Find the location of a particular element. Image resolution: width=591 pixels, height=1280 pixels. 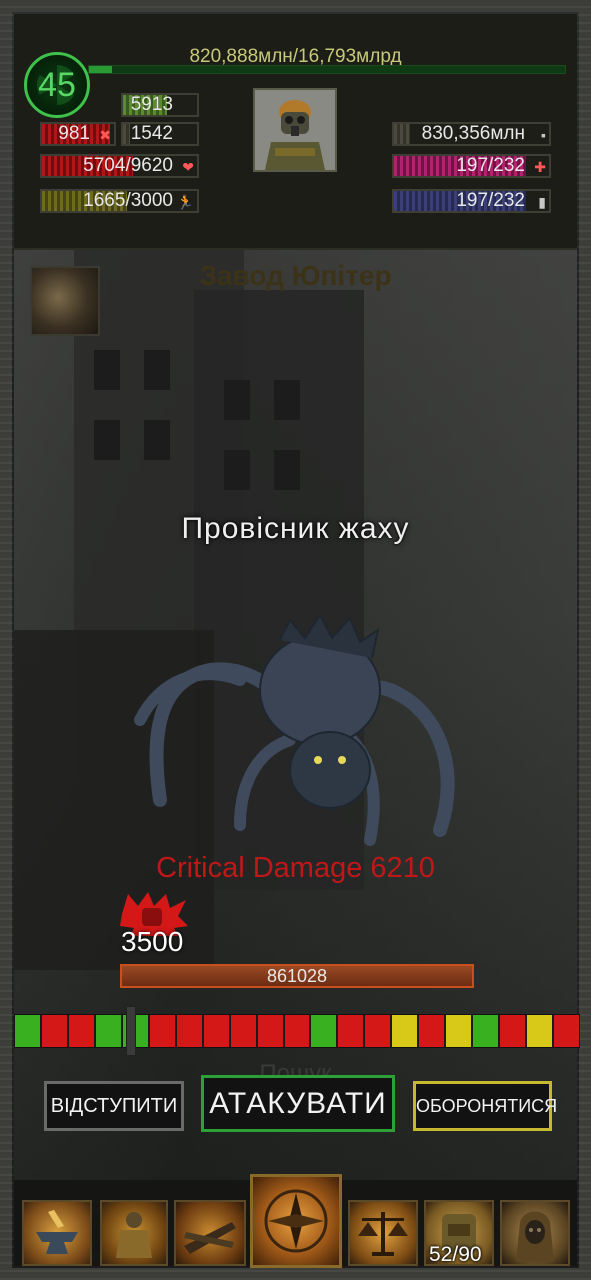

xp-fill is located at coordinates (101, 69).